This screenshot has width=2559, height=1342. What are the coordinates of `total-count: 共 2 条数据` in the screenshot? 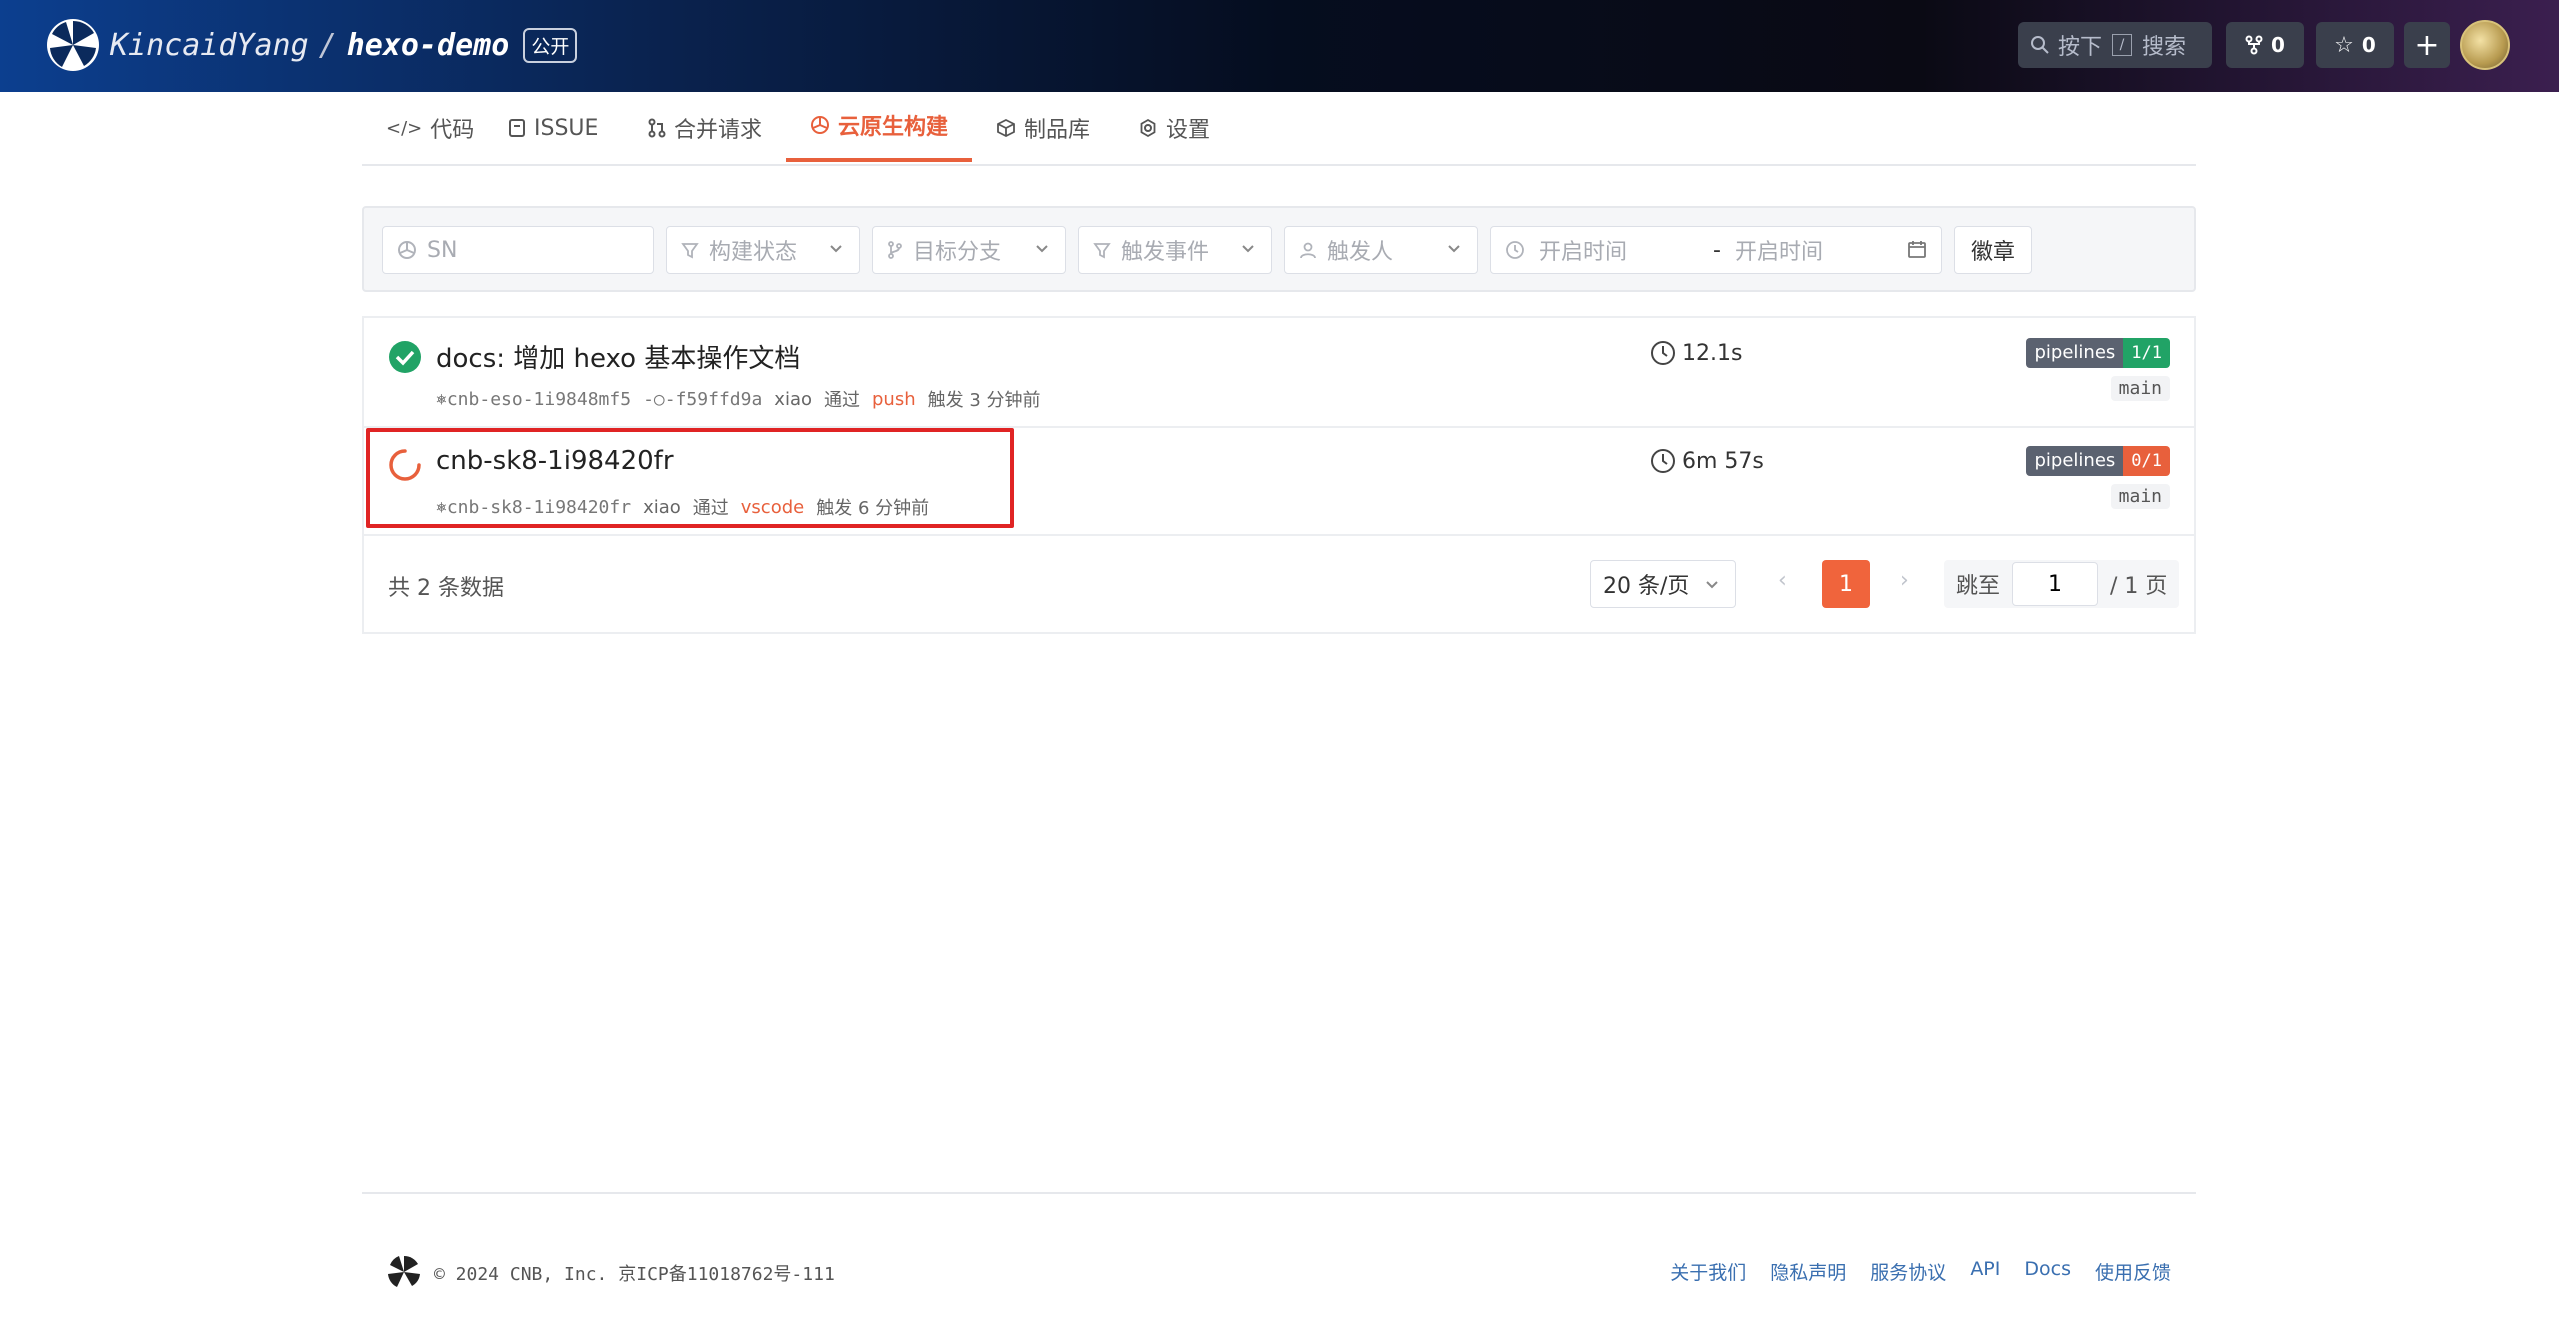 It's located at (446, 588).